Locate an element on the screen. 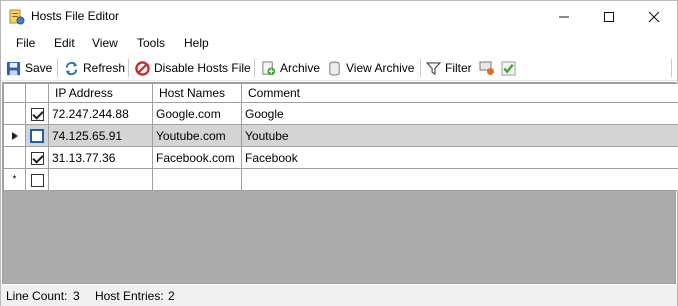 The width and height of the screenshot is (678, 306). hosts-options-icon is located at coordinates (486, 68).